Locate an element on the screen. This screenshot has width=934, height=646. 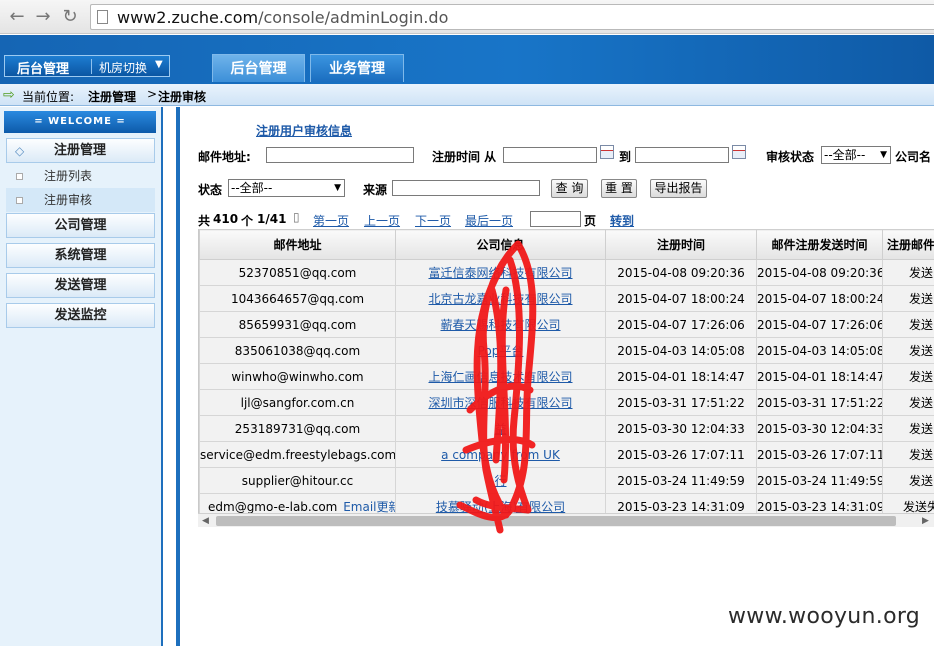
breadcrumb-item-register: 注册管理 is located at coordinates (112, 96).